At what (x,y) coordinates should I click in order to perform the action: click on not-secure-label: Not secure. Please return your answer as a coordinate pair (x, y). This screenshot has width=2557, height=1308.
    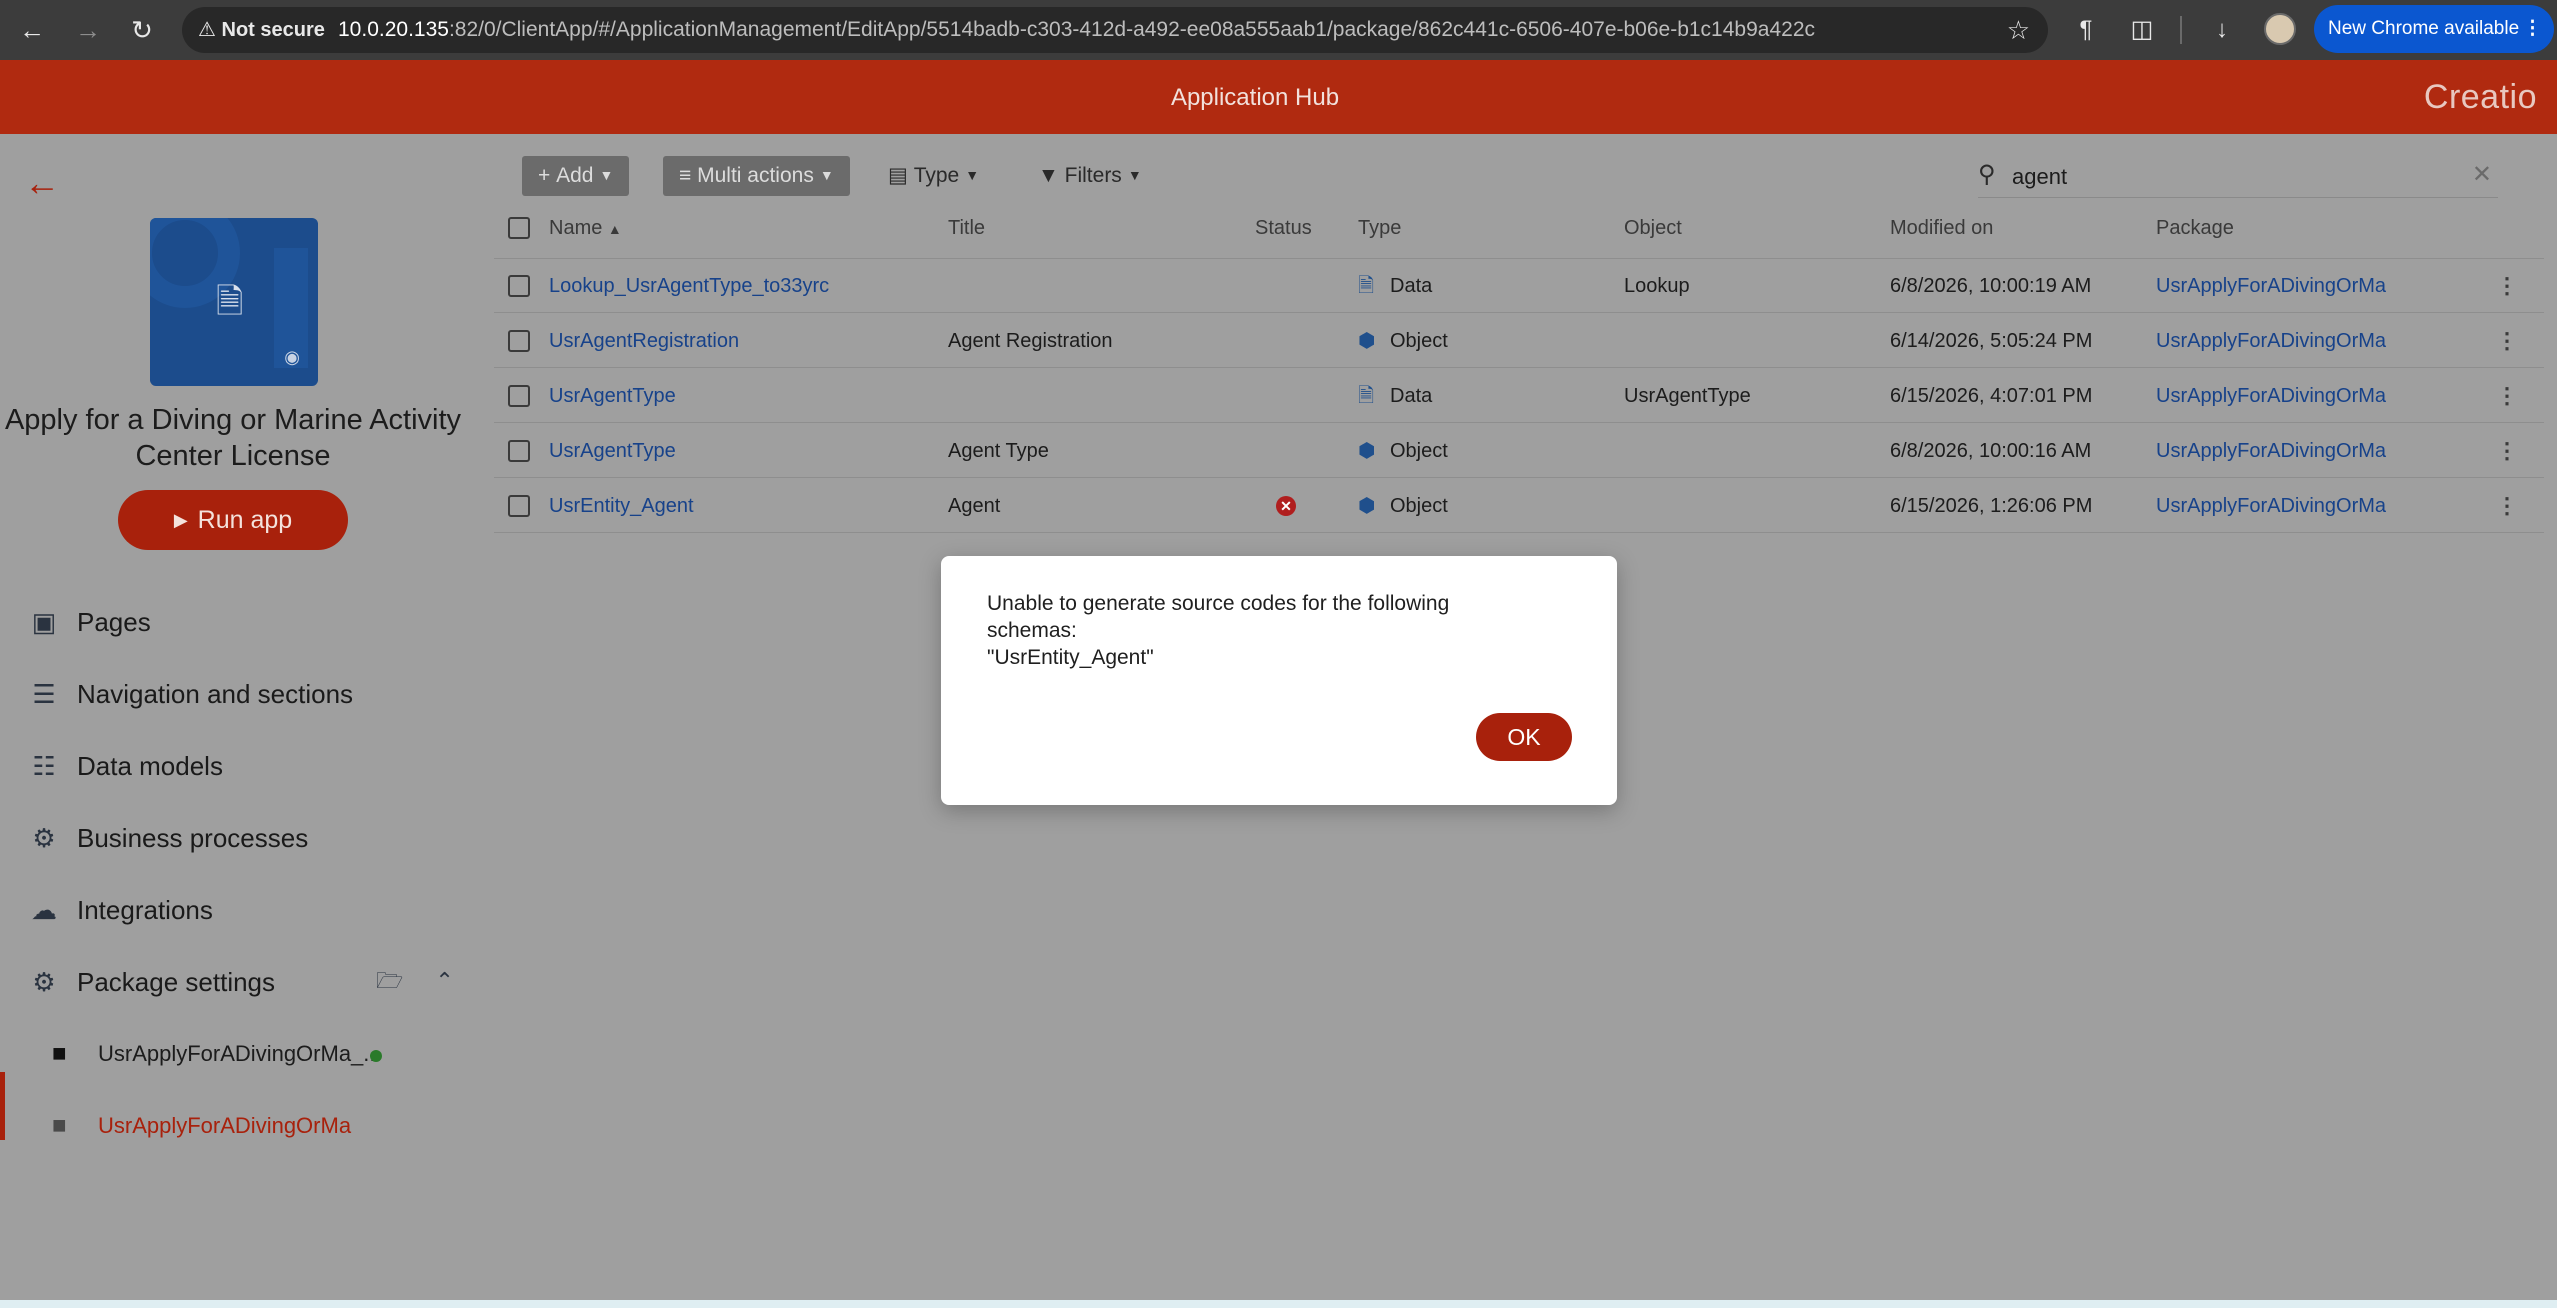
    Looking at the image, I should click on (273, 30).